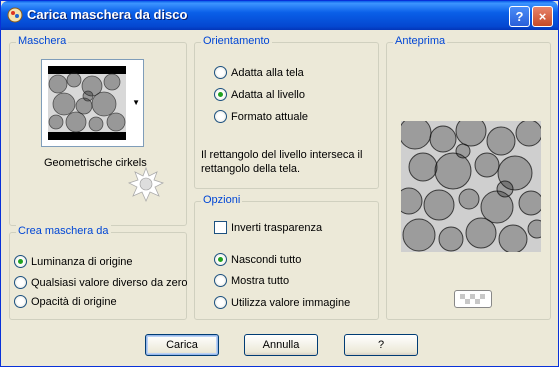 The height and width of the screenshot is (367, 559). I want to click on crea-group-title: Crea maschera da, so click(63, 231).